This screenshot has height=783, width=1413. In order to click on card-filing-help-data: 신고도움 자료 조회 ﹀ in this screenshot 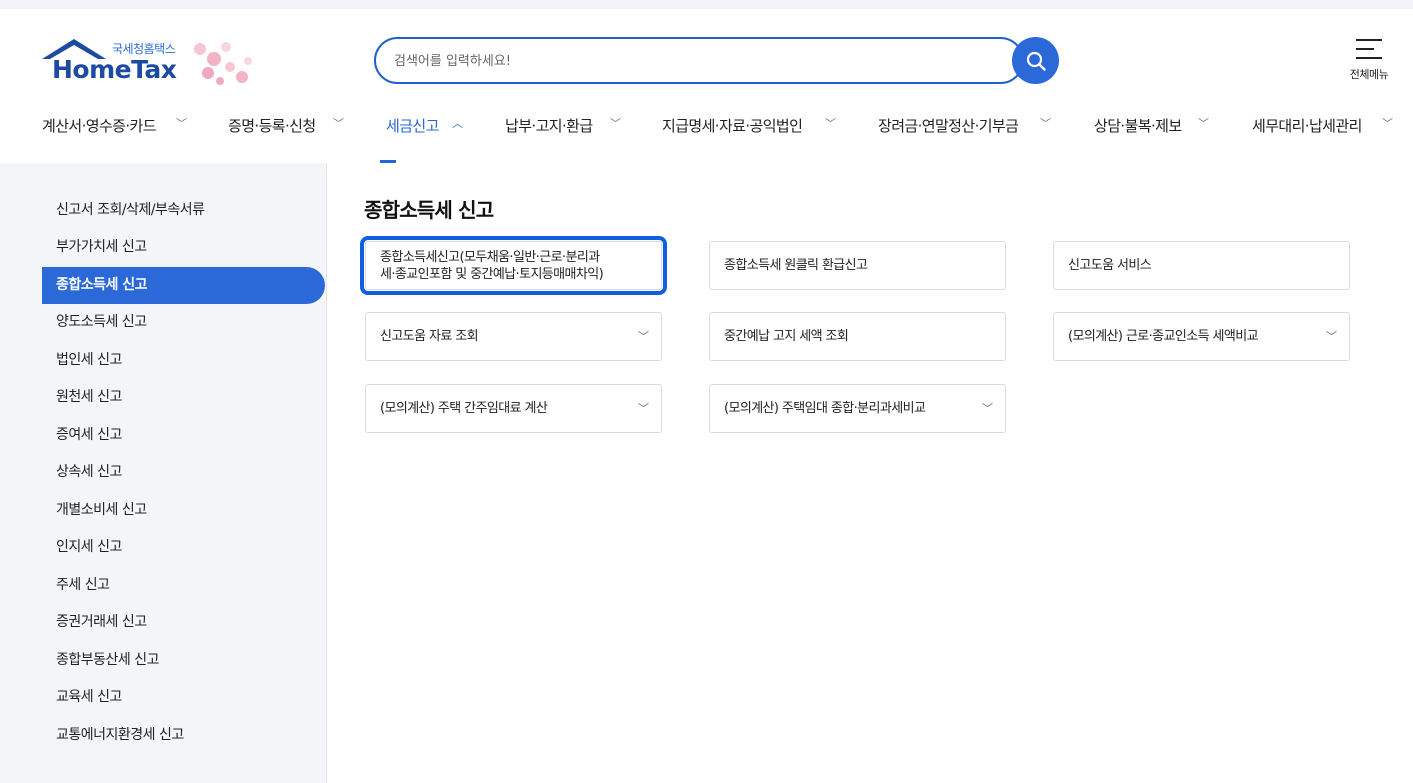, I will do `click(513, 336)`.